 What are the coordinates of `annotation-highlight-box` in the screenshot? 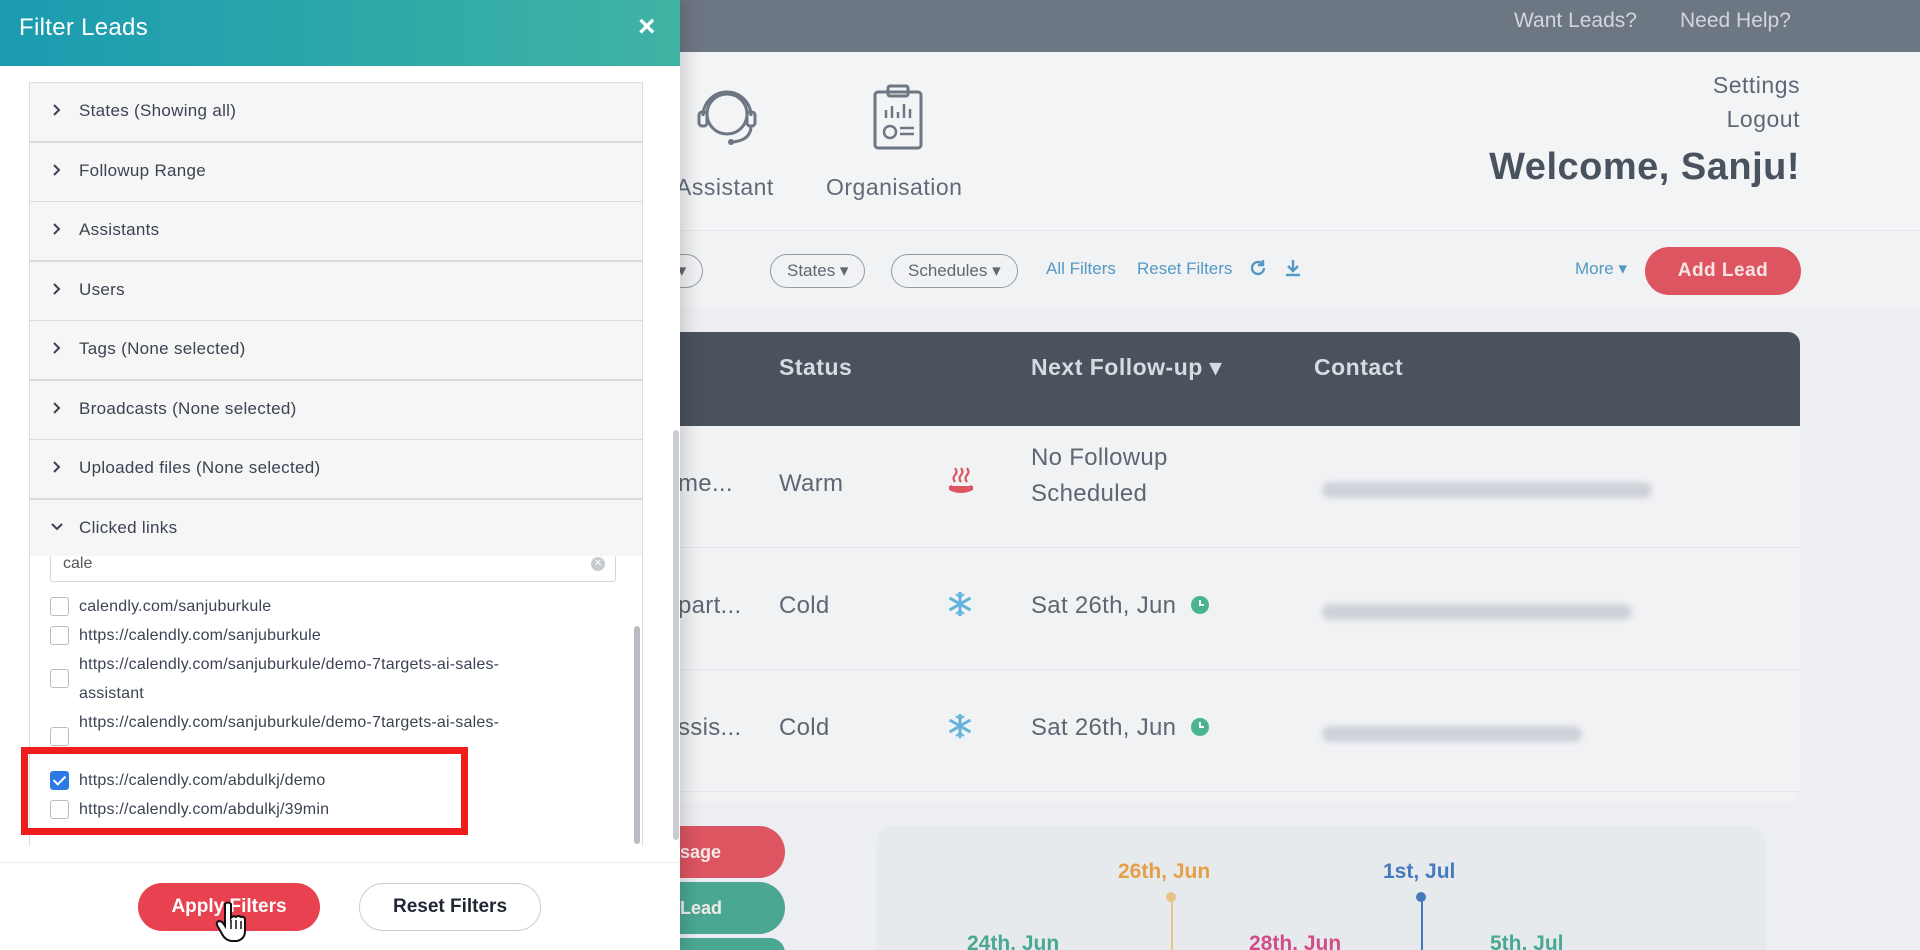 It's located at (244, 791).